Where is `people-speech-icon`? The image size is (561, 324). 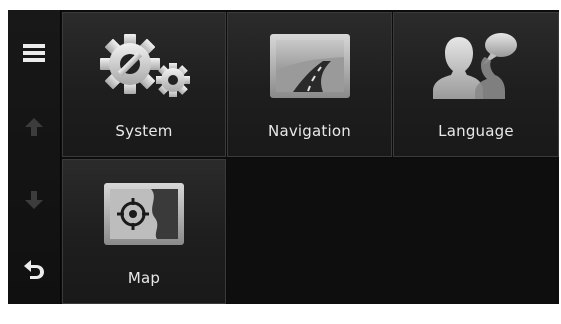 people-speech-icon is located at coordinates (476, 66).